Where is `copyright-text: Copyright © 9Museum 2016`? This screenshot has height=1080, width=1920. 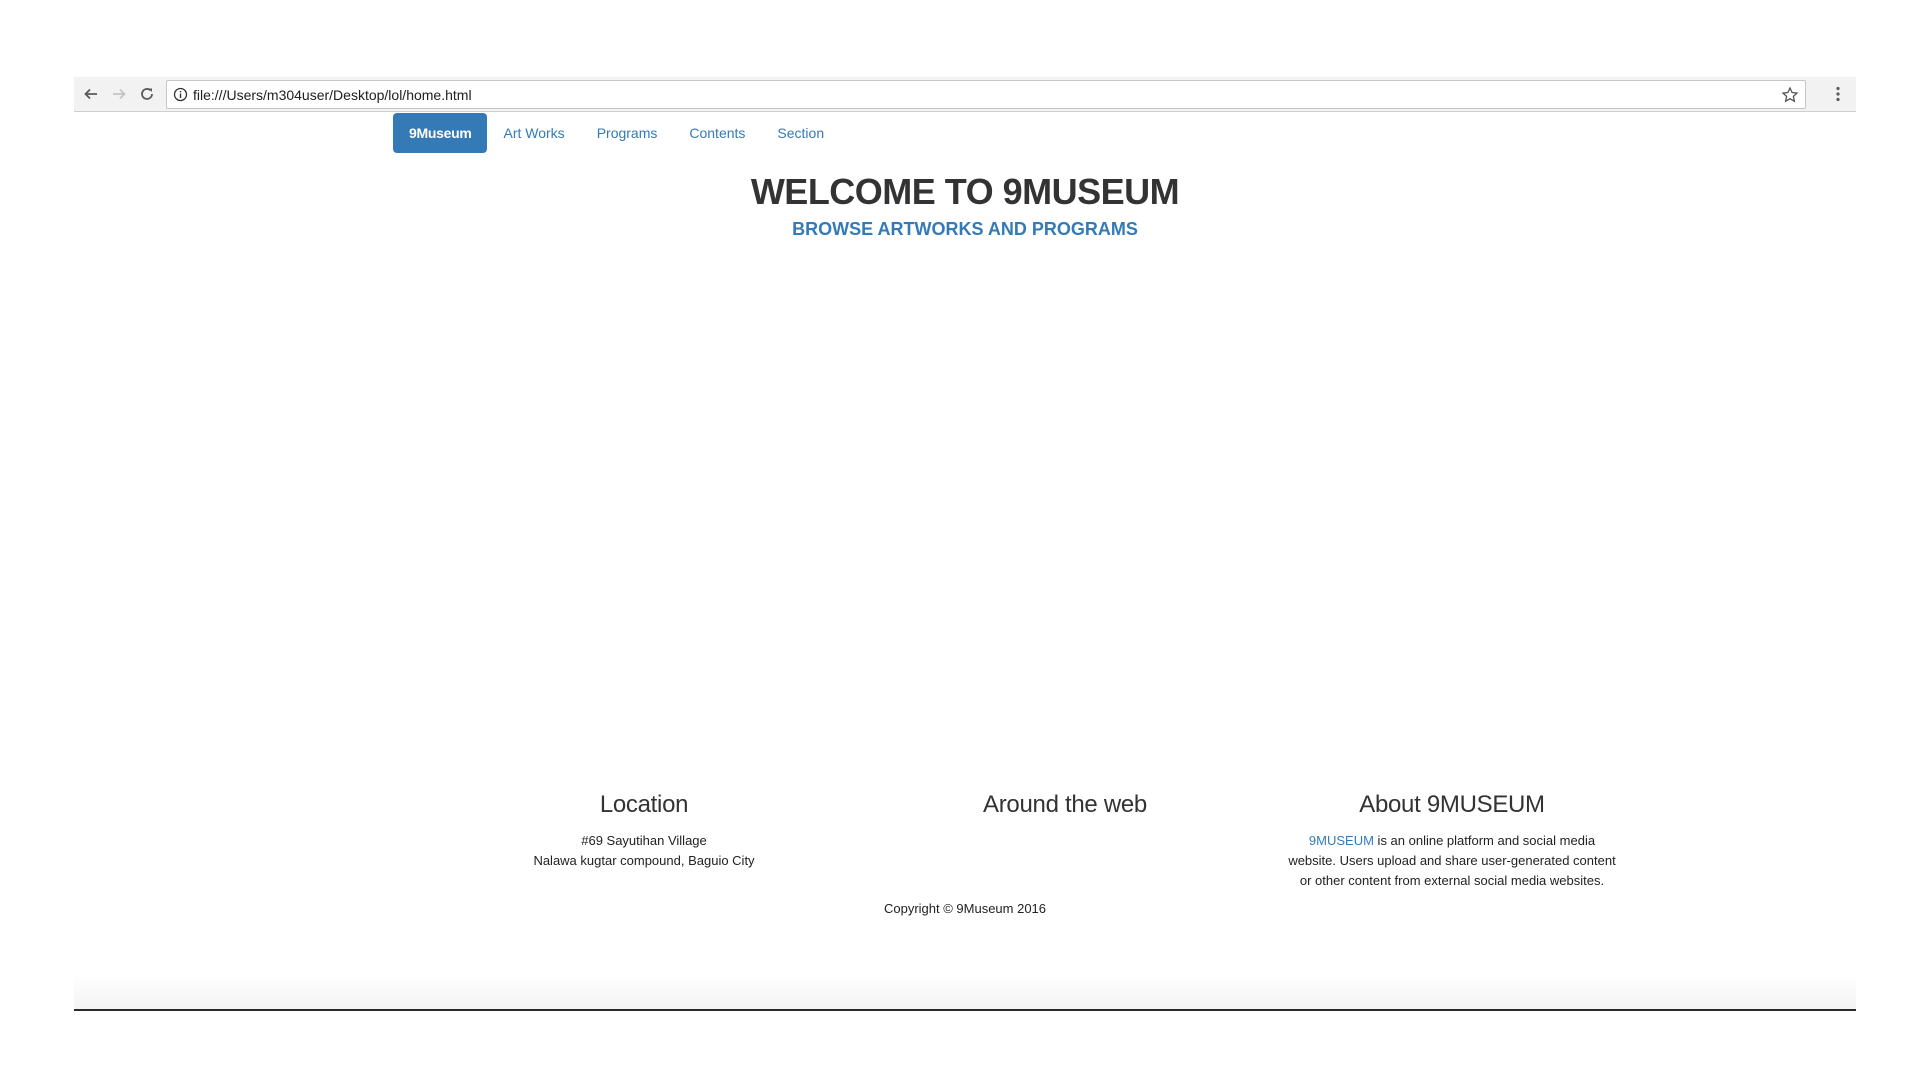
copyright-text: Copyright © 9Museum 2016 is located at coordinates (965, 908).